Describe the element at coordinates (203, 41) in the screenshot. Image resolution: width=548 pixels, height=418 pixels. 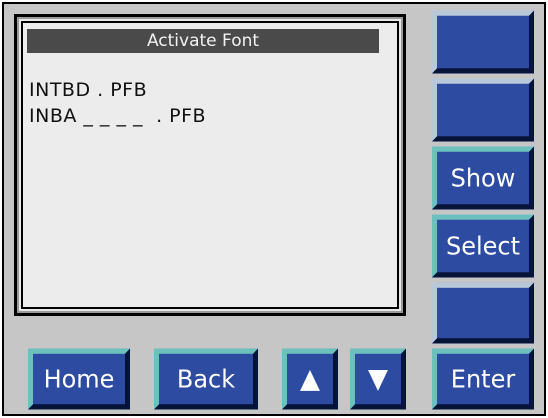
I see `screen-title: Activate Font` at that location.